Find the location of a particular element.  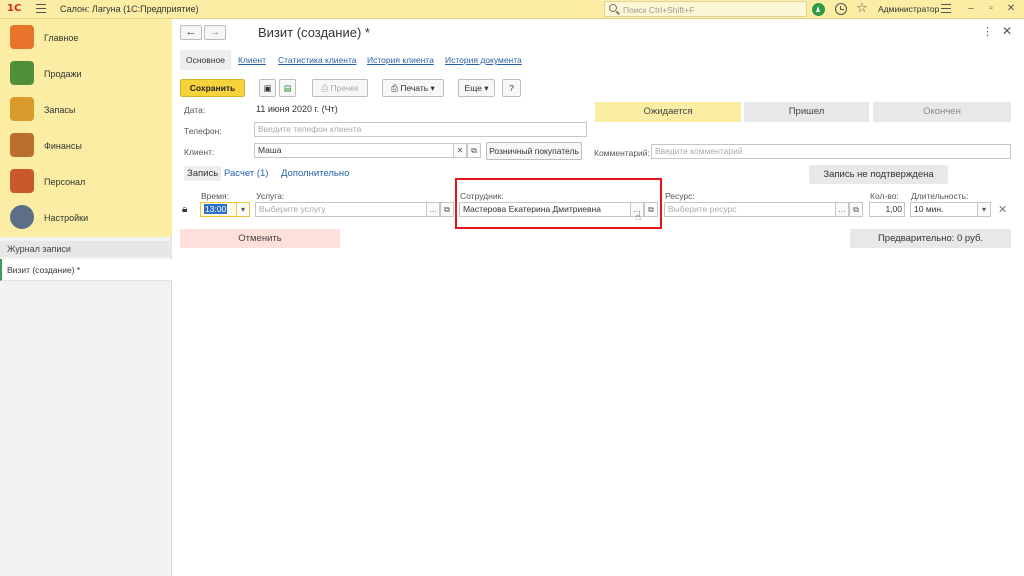

sidebar-item-label: Главное is located at coordinates (61, 38).